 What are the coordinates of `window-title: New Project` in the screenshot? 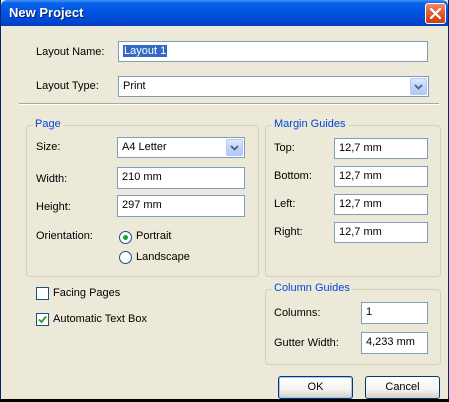 It's located at (46, 12).